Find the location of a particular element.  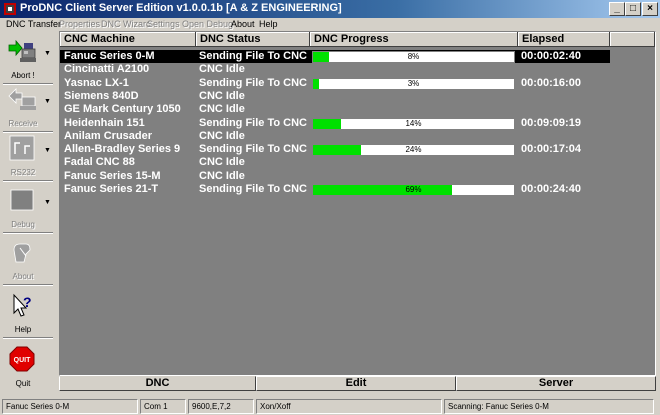

about-label: About is located at coordinates (23, 276).